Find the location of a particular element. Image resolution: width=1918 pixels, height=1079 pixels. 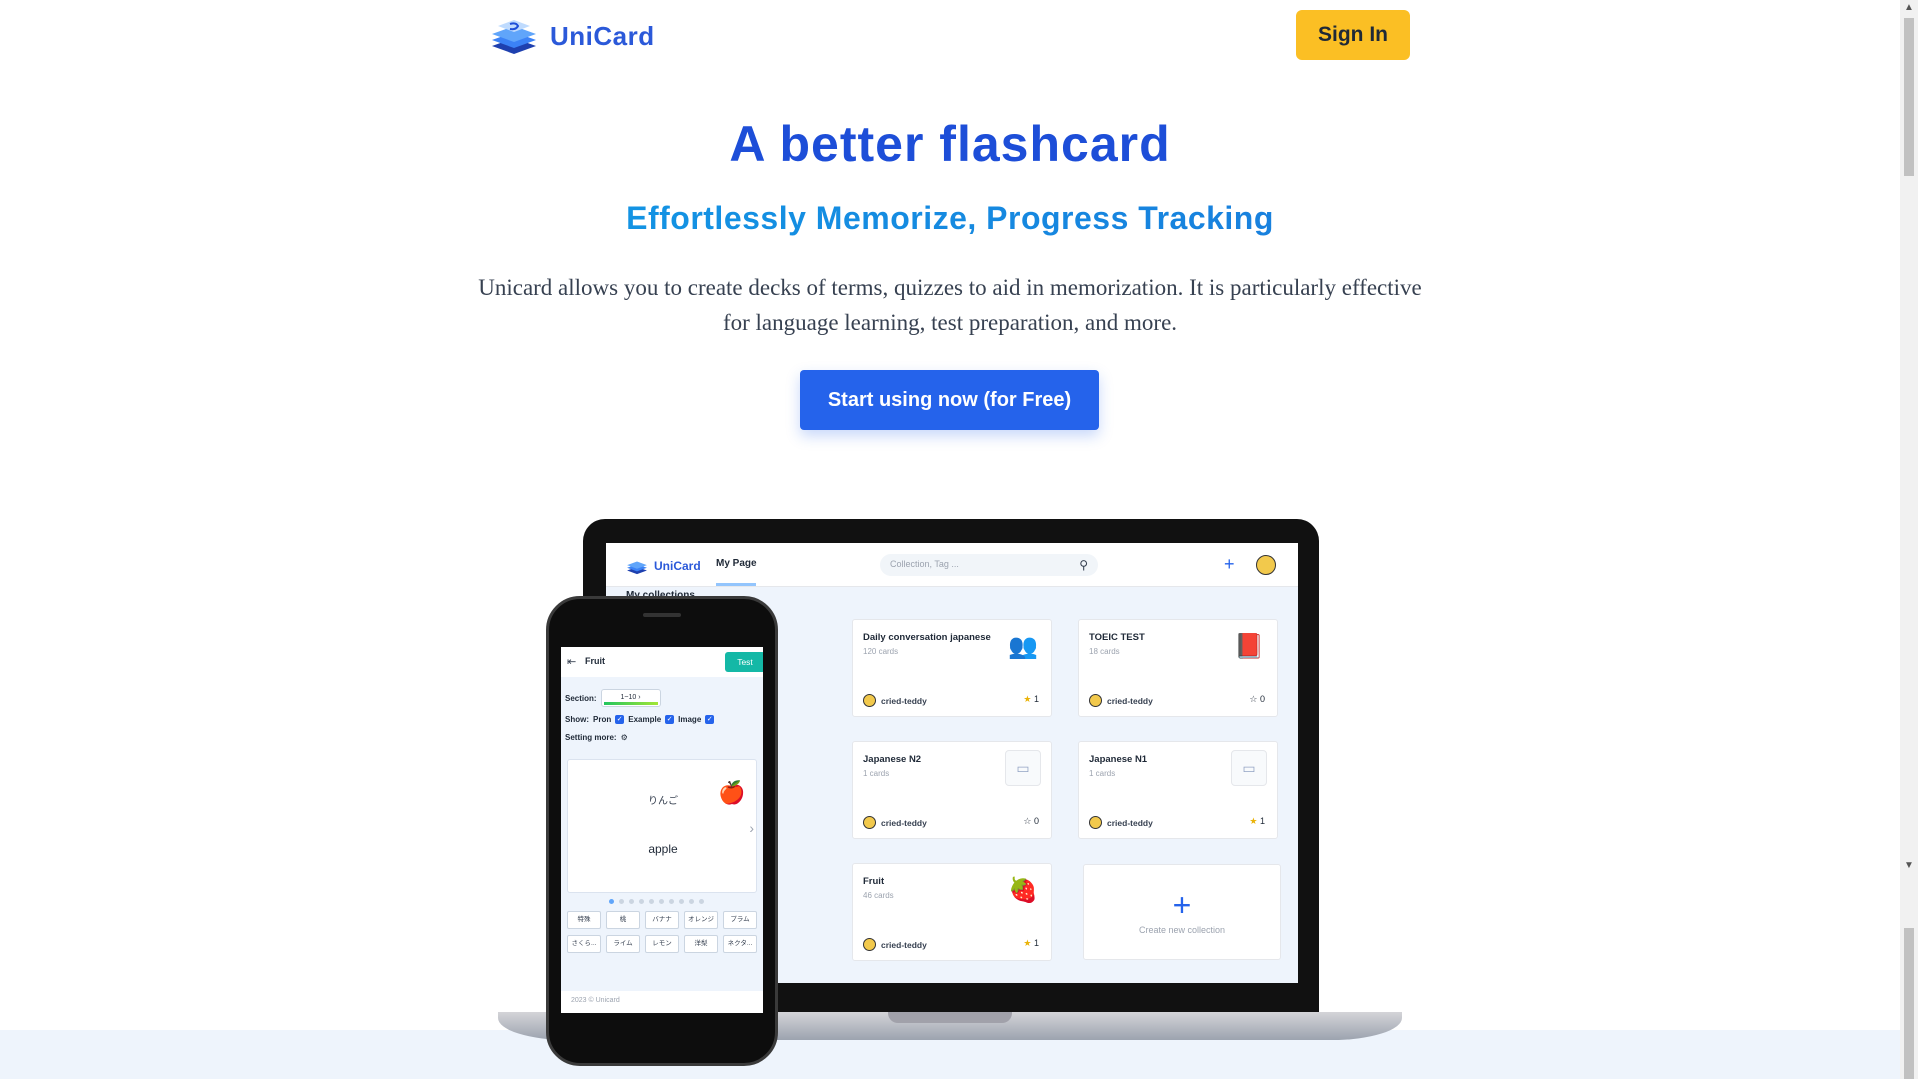

phone-footer: 2023 © Unicard is located at coordinates (662, 1002).